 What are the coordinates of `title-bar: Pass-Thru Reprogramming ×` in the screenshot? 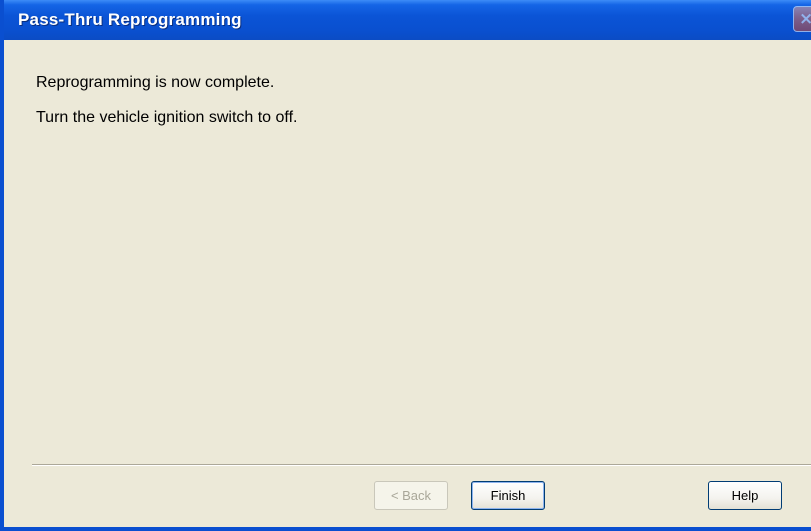 It's located at (407, 20).